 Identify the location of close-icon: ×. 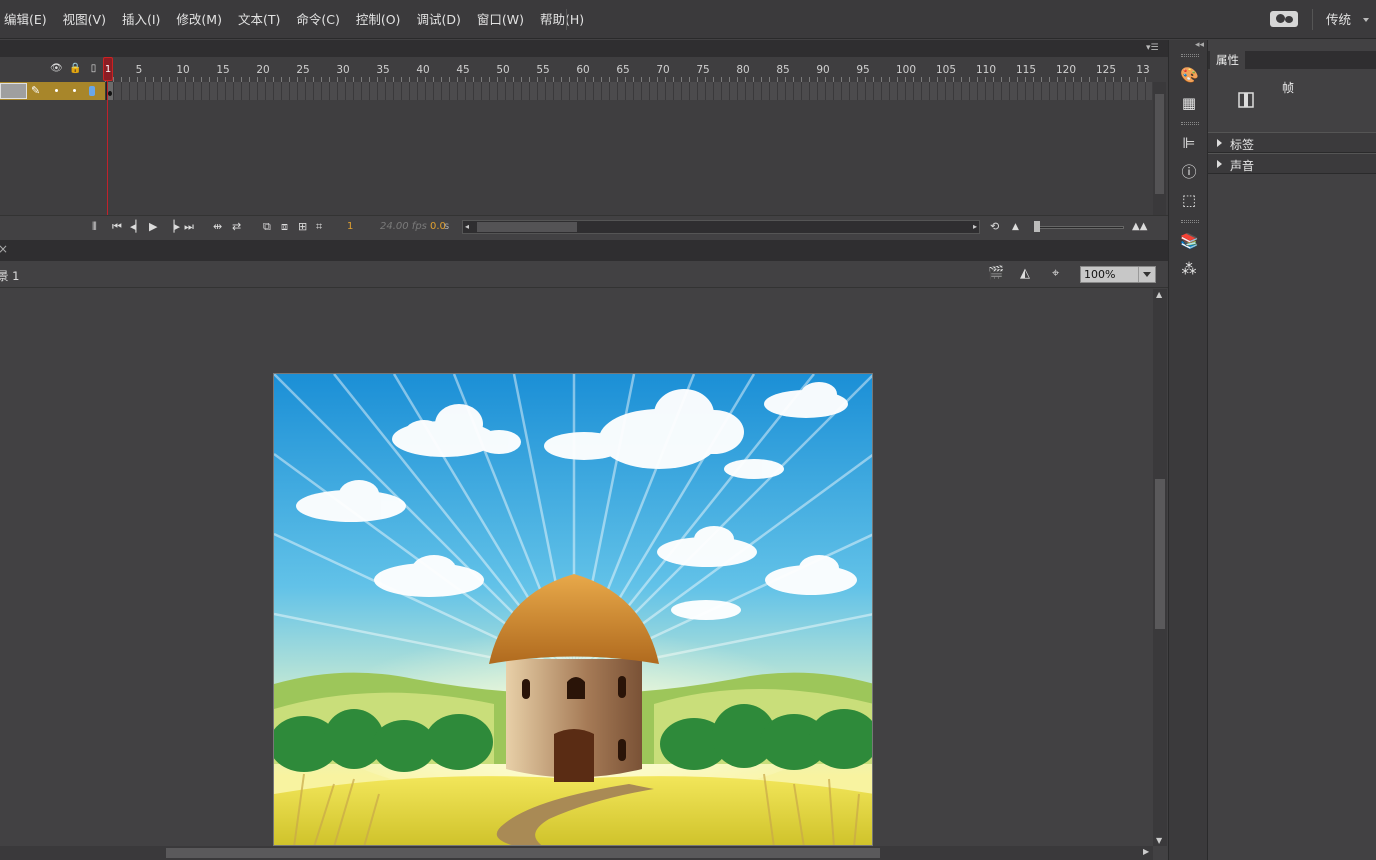
(4, 249).